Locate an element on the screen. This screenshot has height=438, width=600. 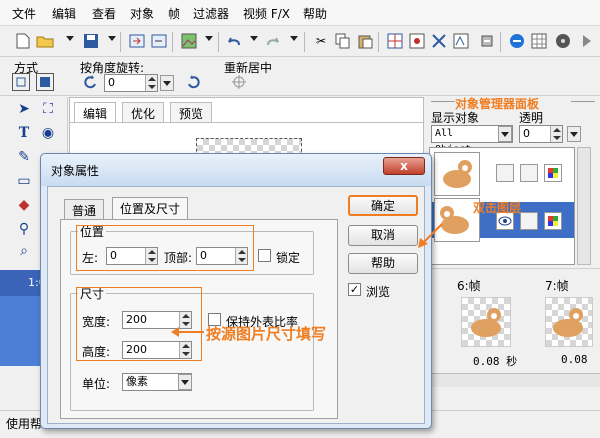
arrow-icon is located at coordinates (187, 332).